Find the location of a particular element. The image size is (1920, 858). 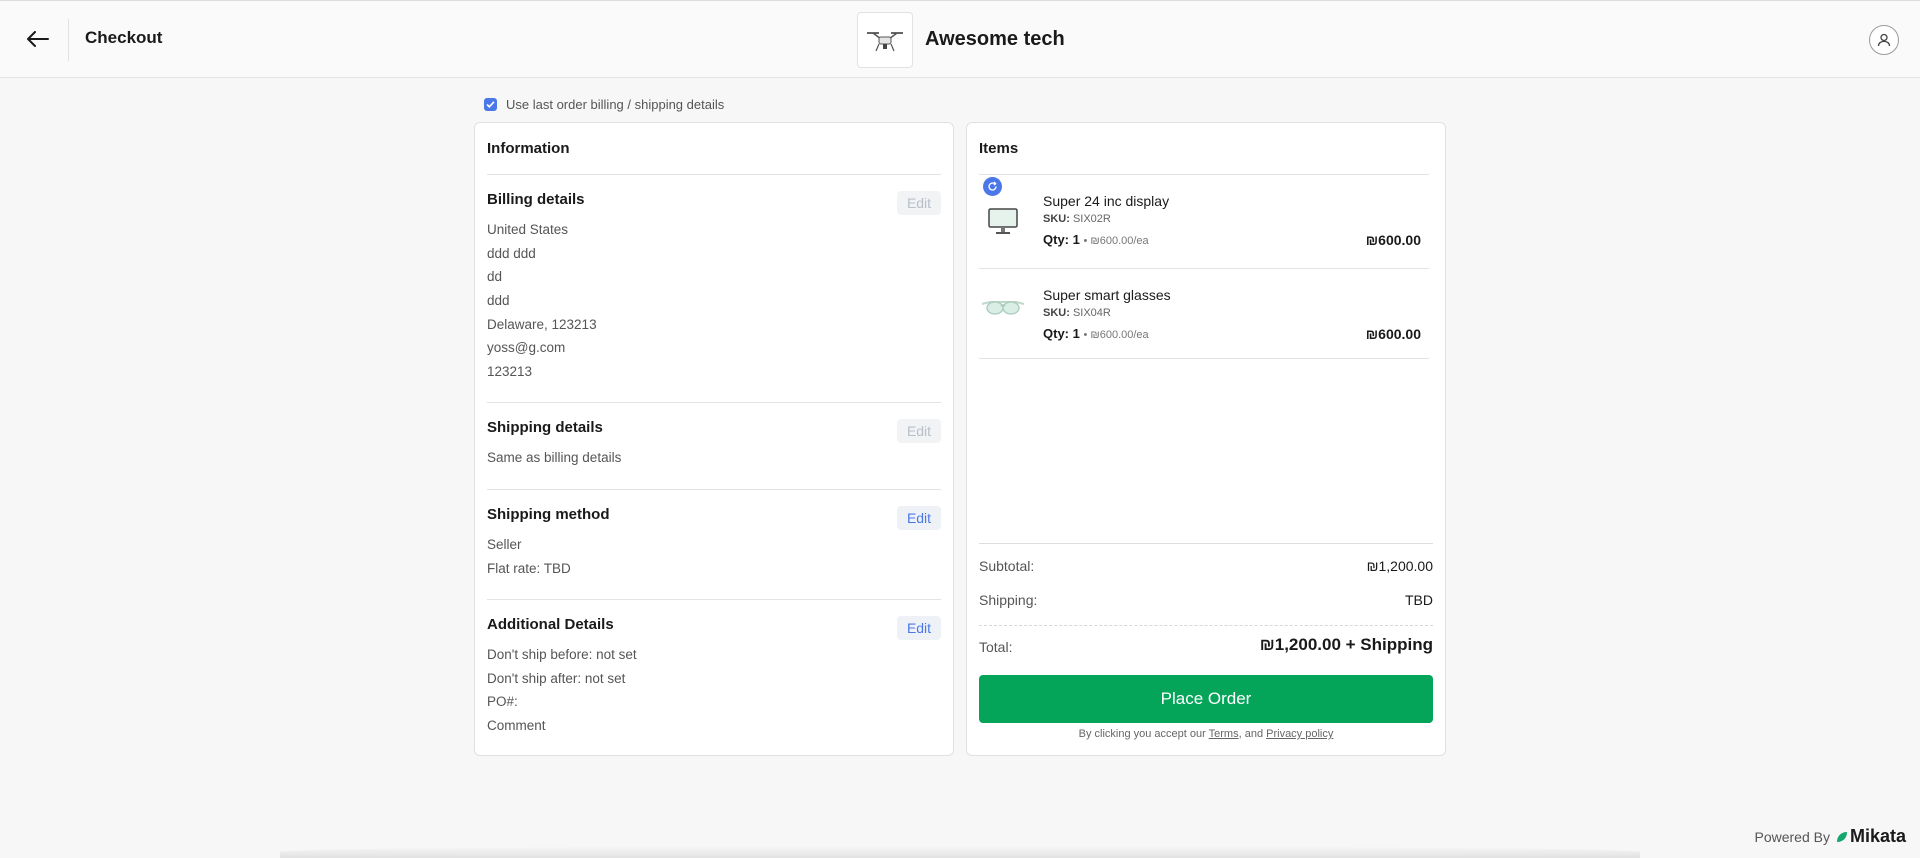

back-button is located at coordinates (38, 39).